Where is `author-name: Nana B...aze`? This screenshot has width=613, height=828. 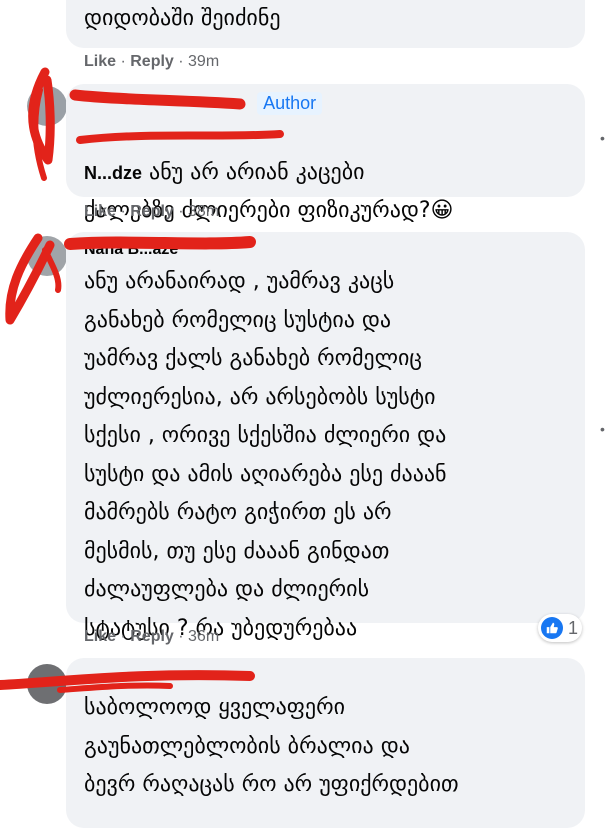 author-name: Nana B...aze is located at coordinates (131, 250).